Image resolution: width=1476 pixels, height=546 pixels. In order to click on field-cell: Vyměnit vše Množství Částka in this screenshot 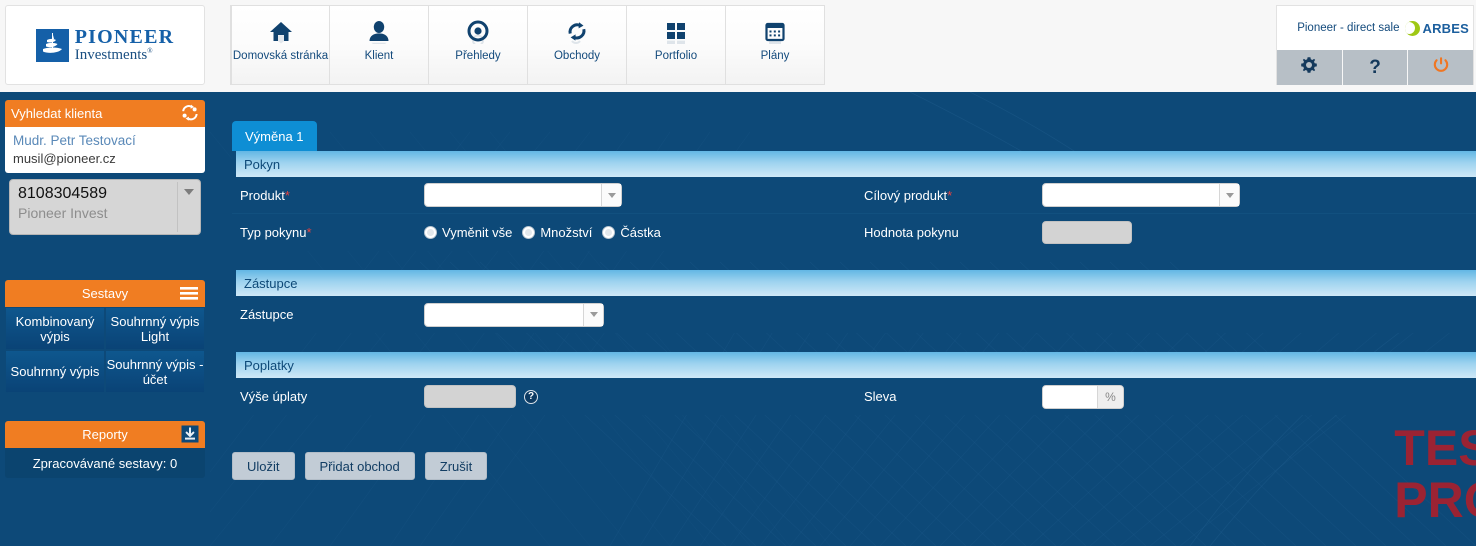, I will do `click(640, 232)`.